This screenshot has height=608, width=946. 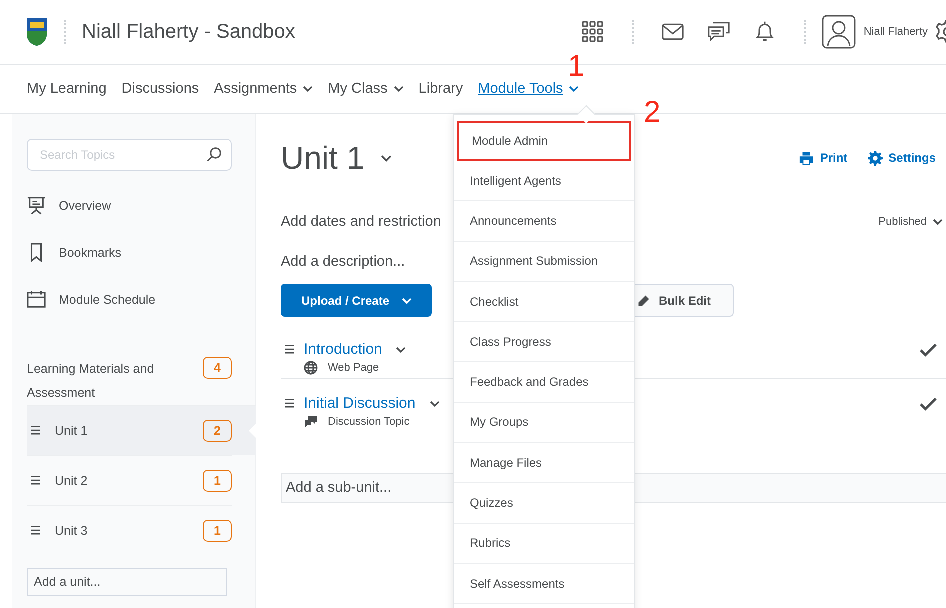 What do you see at coordinates (189, 32) in the screenshot?
I see `site-title: Niall Flaherty - Sandbox` at bounding box center [189, 32].